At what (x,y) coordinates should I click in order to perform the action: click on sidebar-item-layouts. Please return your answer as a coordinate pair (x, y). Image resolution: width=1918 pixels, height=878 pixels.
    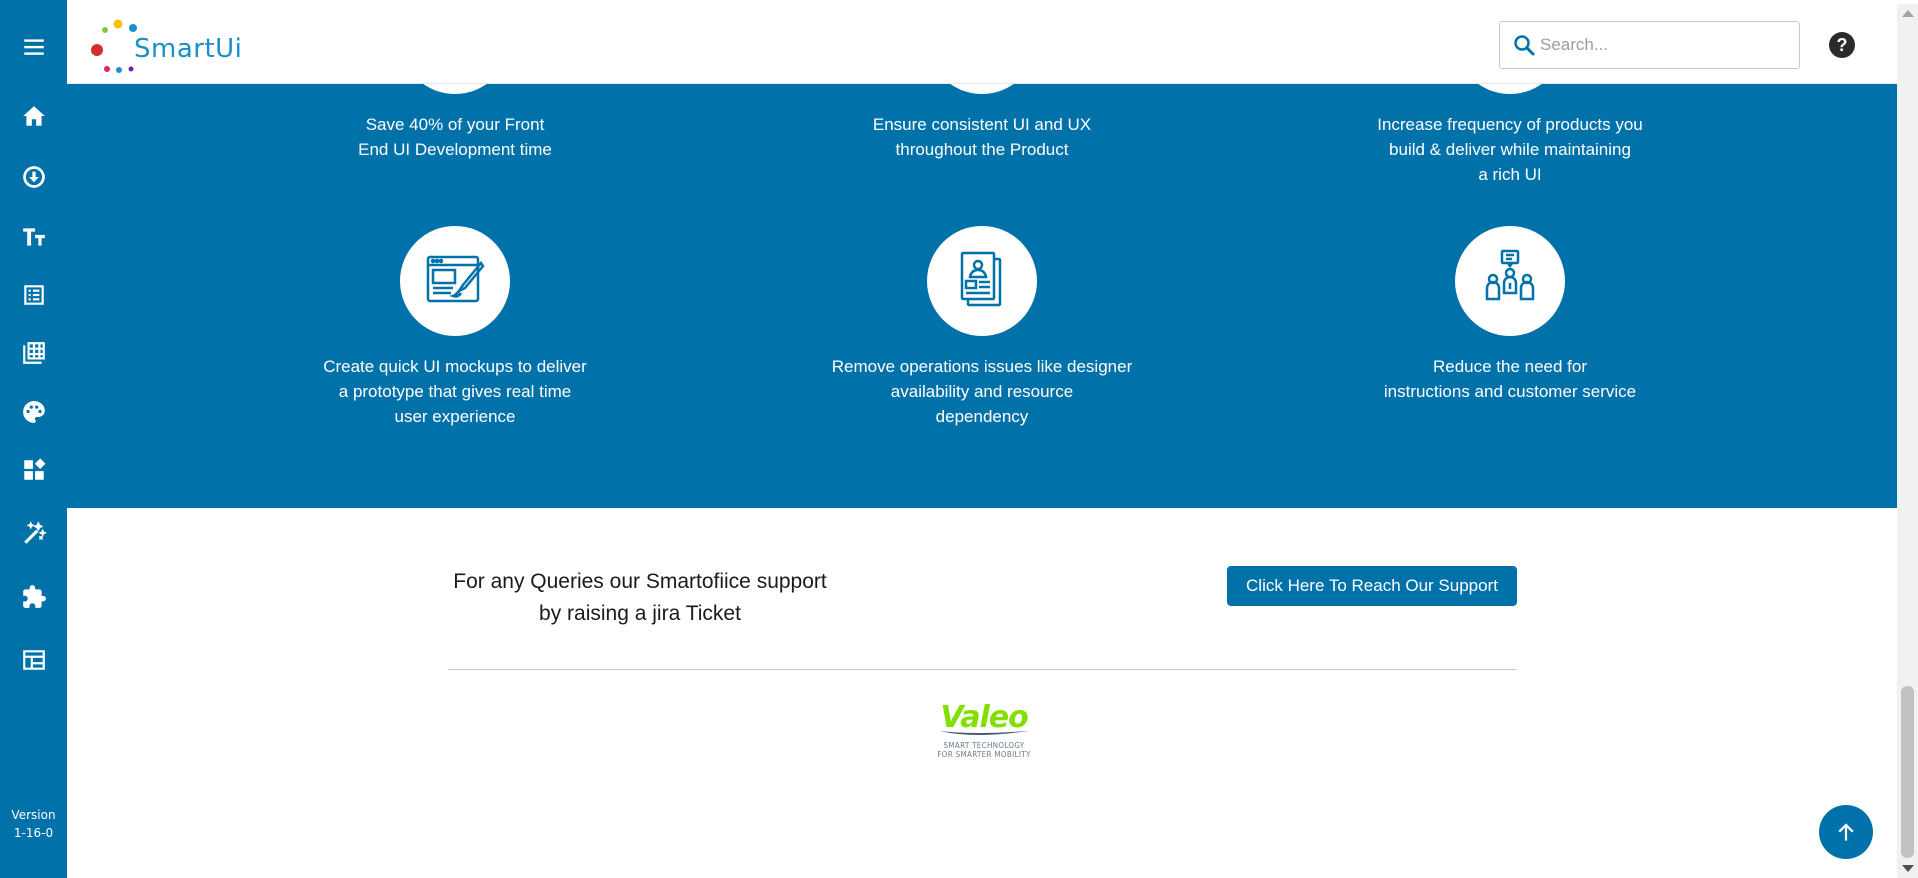
    Looking at the image, I should click on (33, 660).